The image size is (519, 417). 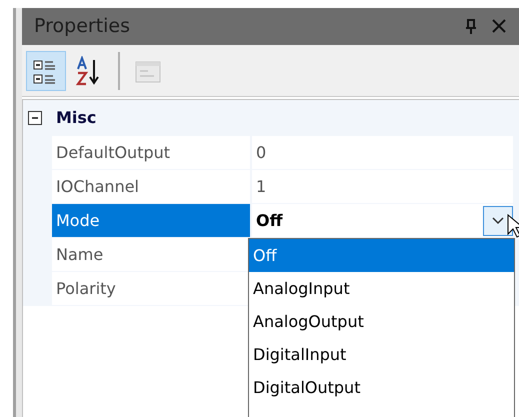 I want to click on property-name: Mode, so click(x=151, y=221).